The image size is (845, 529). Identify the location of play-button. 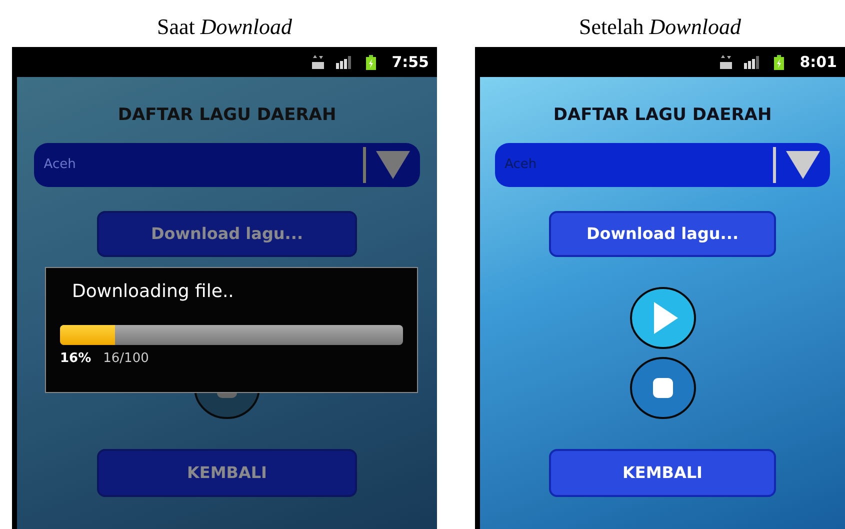
(663, 318).